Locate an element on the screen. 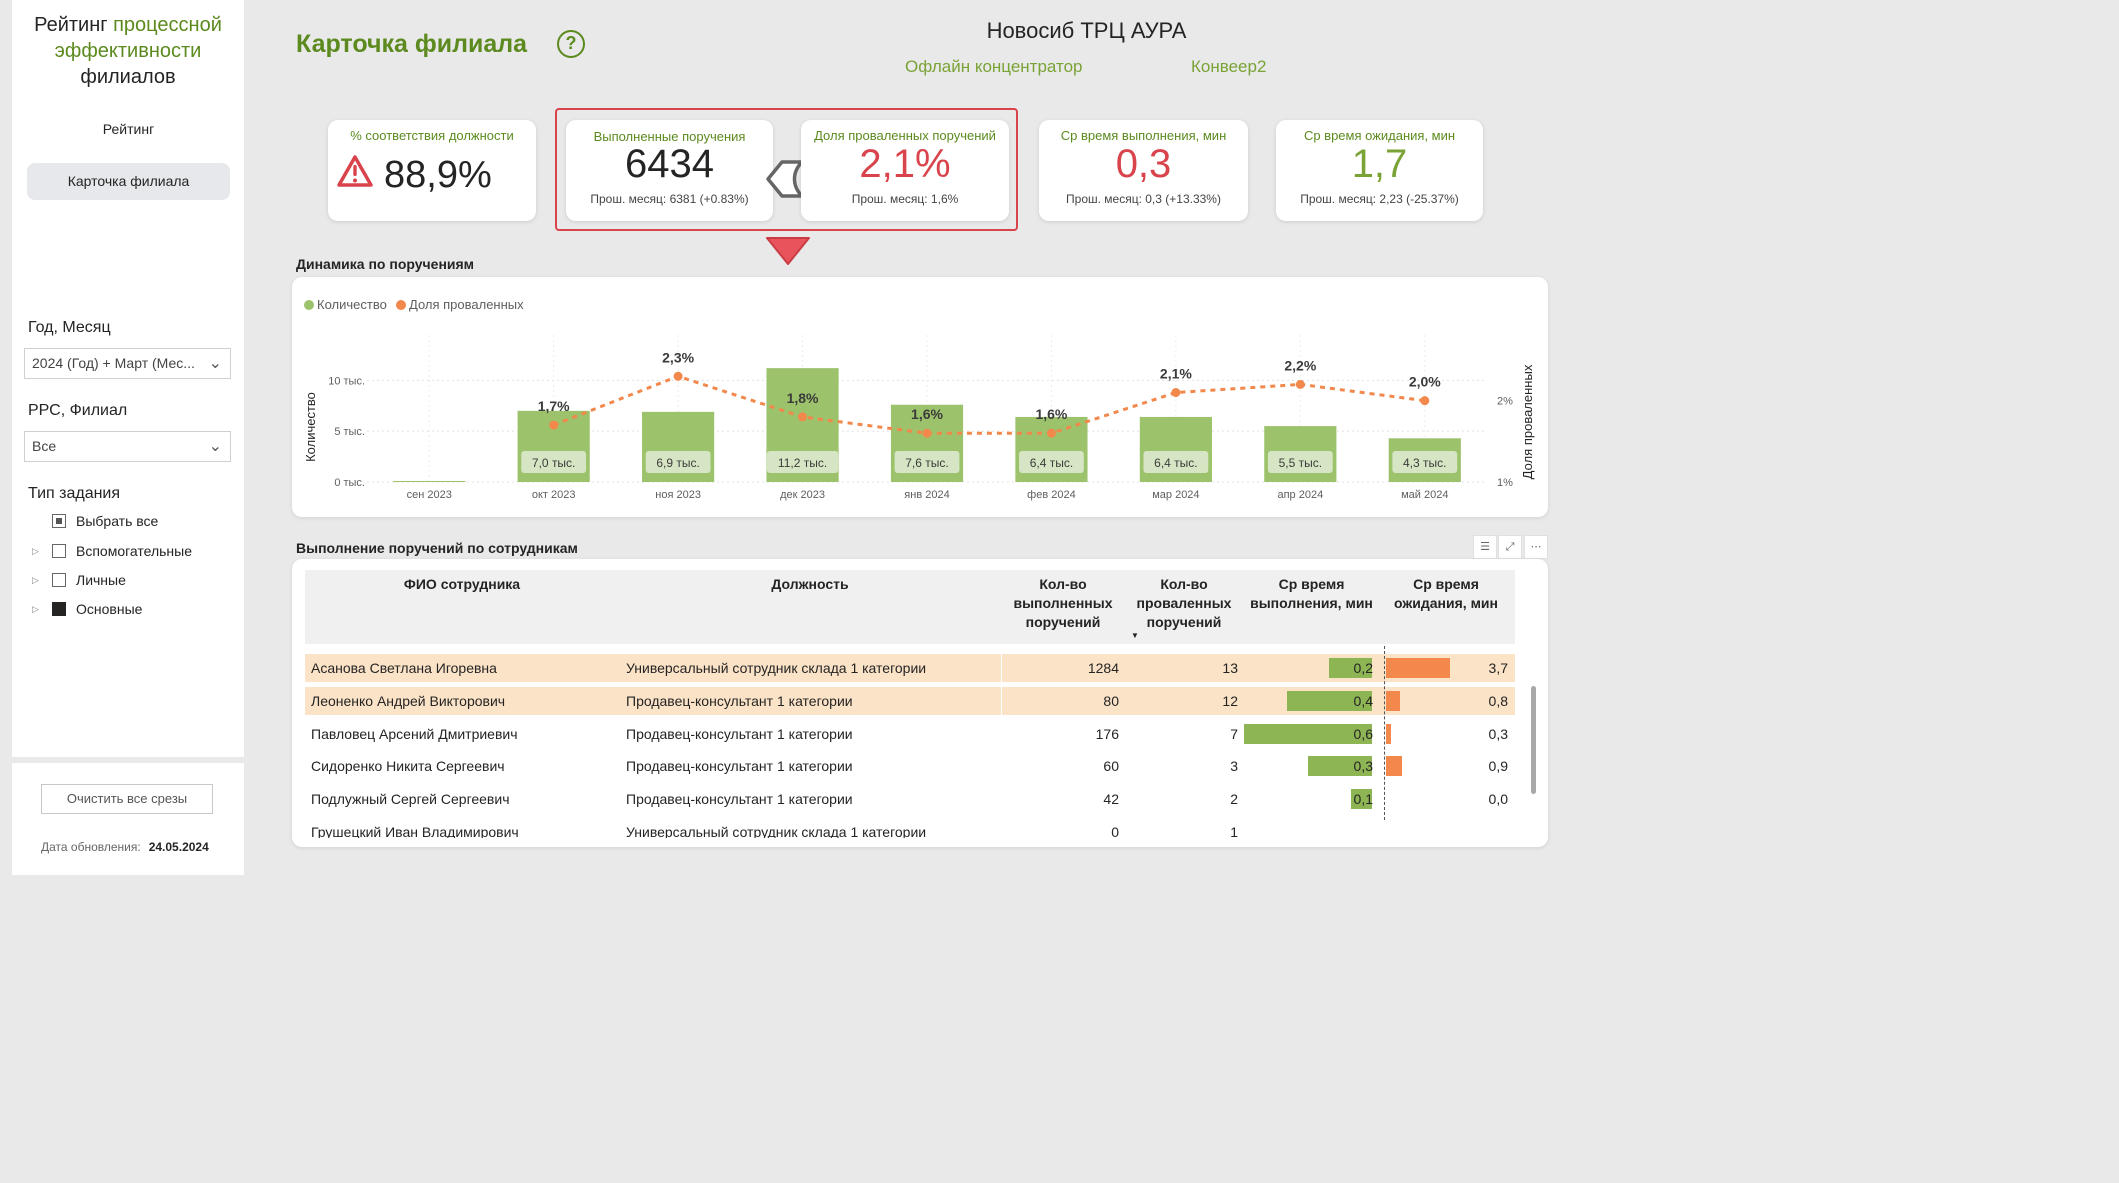 The width and height of the screenshot is (2119, 1183). checkbox-checked-icon is located at coordinates (59, 609).